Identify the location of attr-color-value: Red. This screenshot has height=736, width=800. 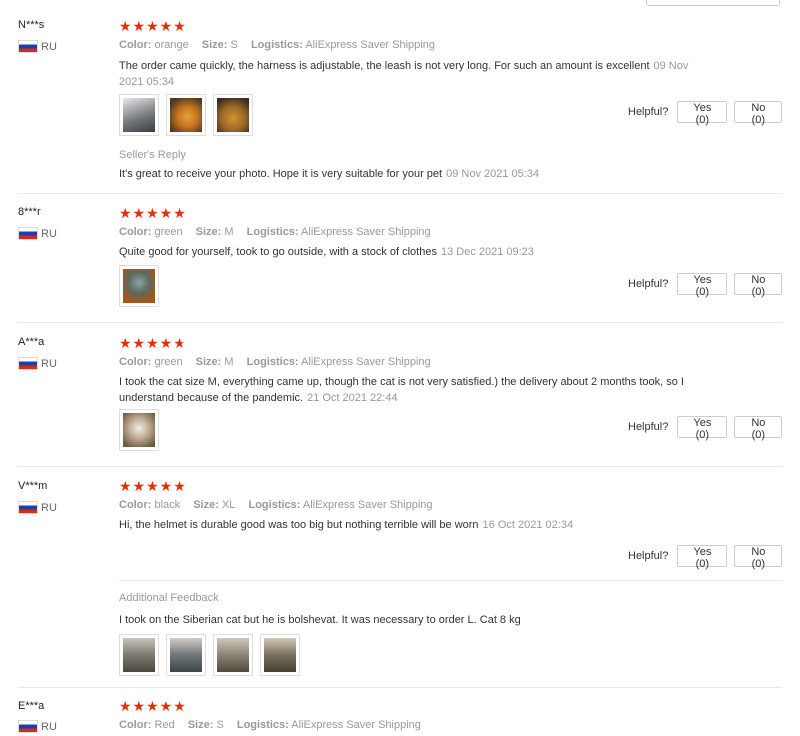
(164, 725).